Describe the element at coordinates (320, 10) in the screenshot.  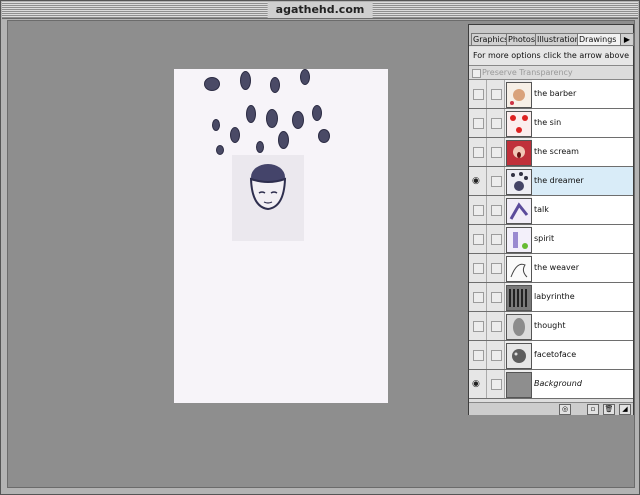
I see `title-bar: agathehd.com` at that location.